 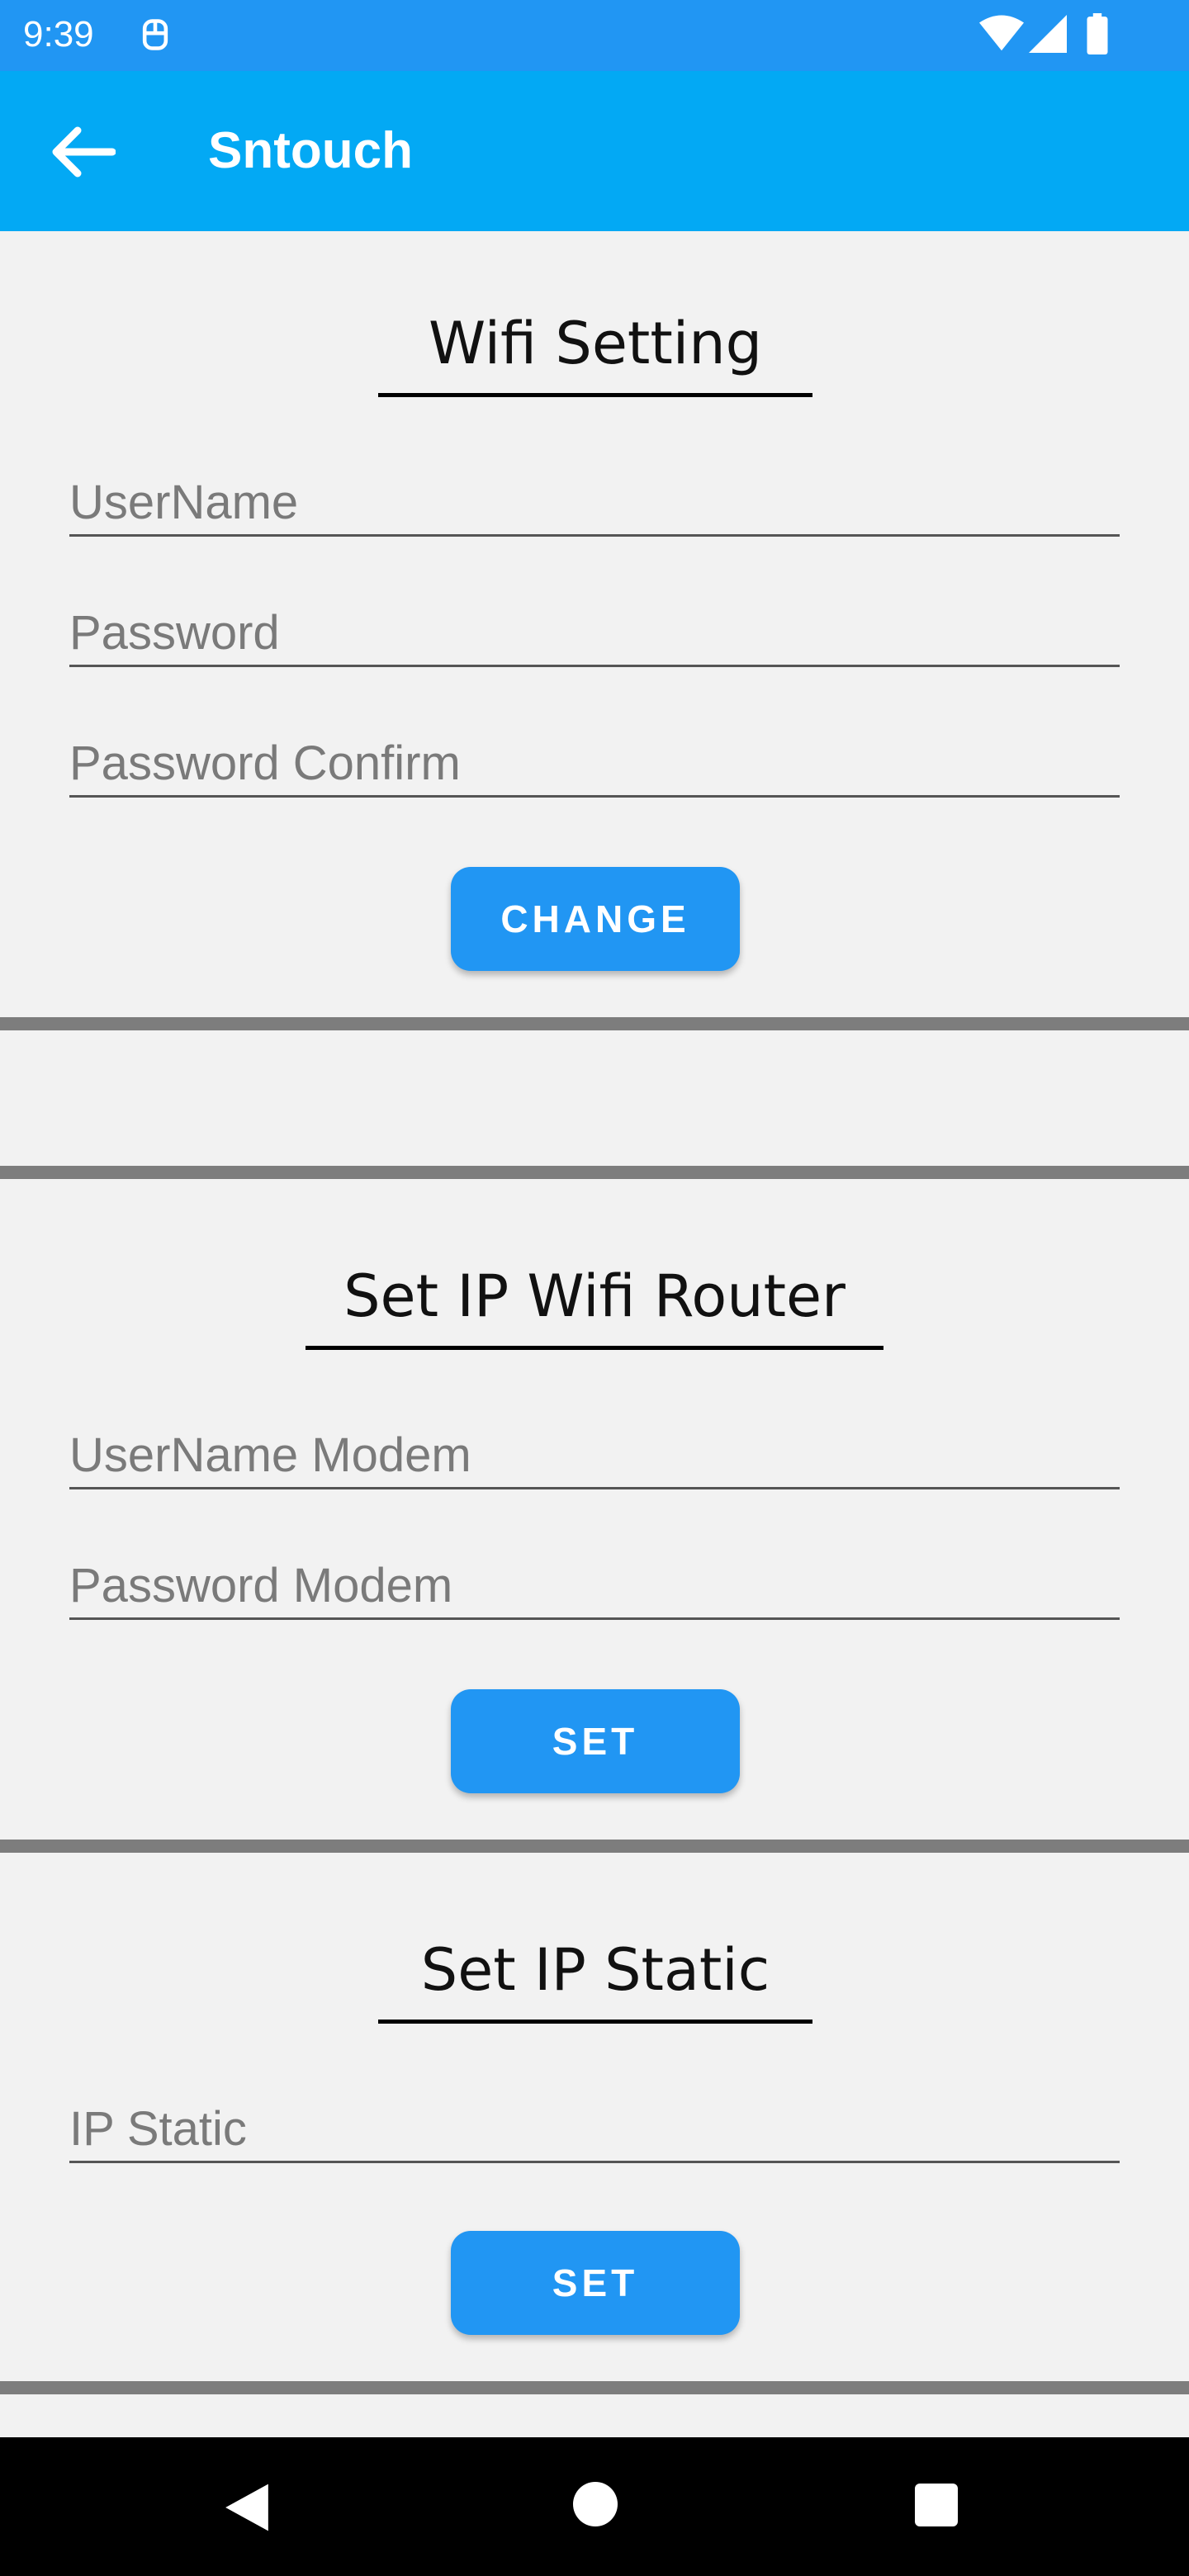 What do you see at coordinates (1097, 33) in the screenshot?
I see `battery-icon` at bounding box center [1097, 33].